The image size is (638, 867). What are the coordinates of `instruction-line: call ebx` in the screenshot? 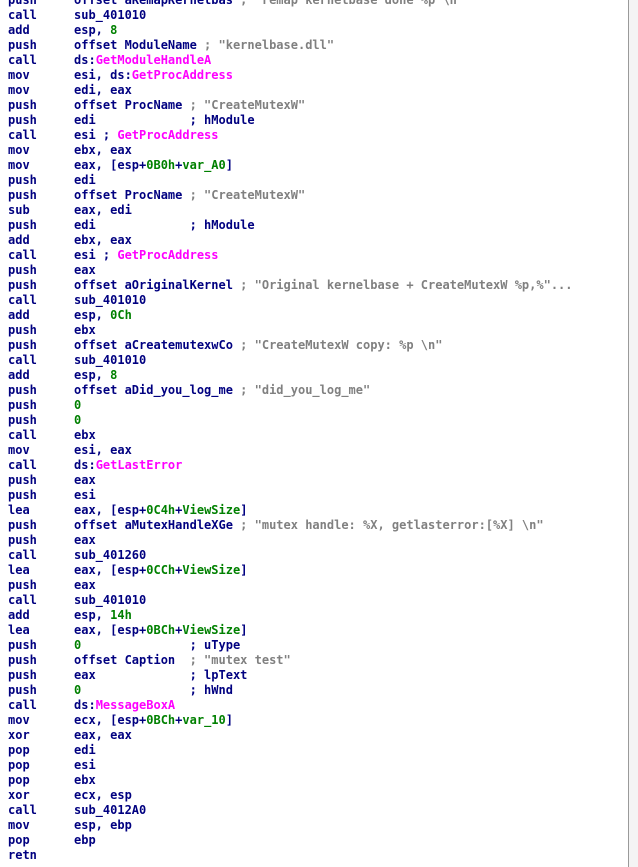 It's located at (318, 435).